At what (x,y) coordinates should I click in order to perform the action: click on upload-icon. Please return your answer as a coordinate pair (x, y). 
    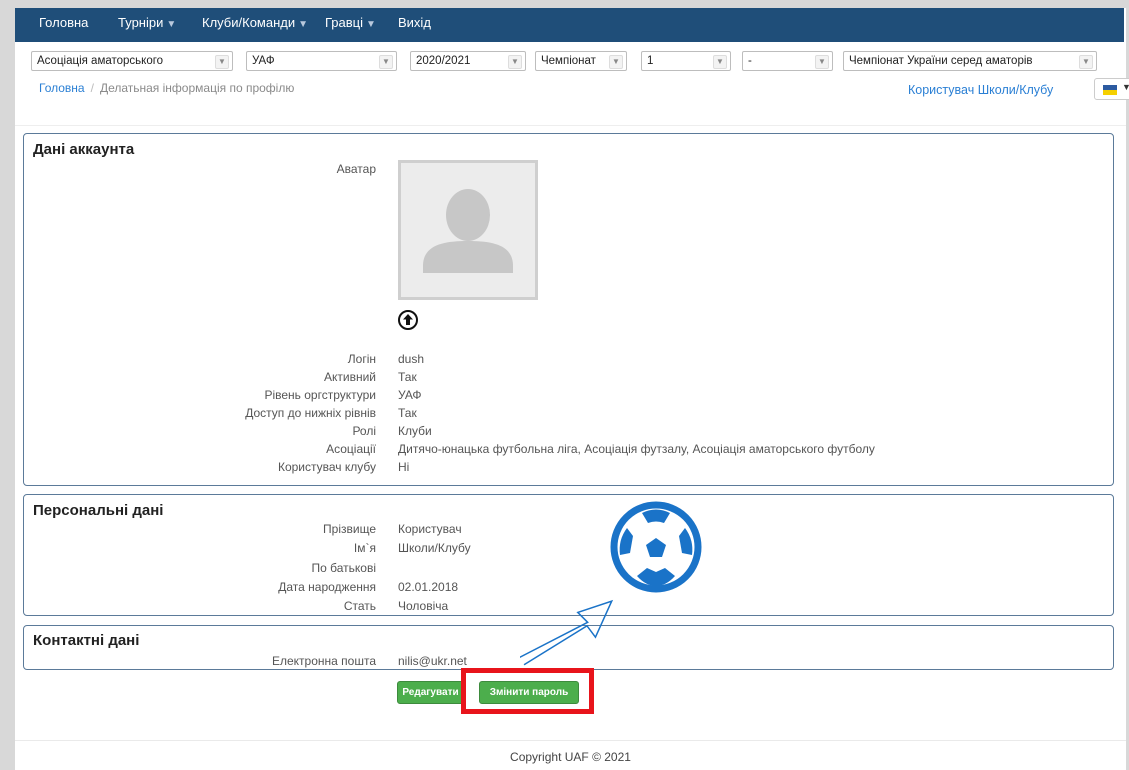
    Looking at the image, I should click on (408, 320).